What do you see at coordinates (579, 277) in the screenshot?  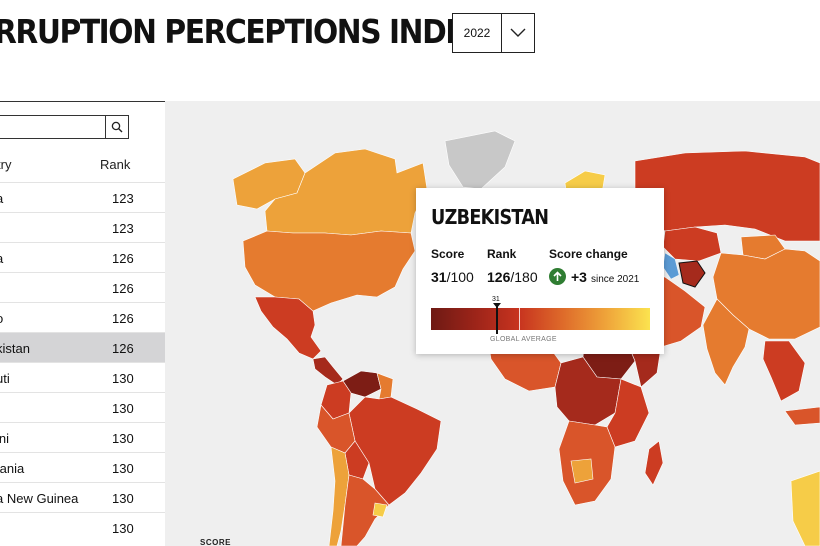 I see `tooltip-change-value: +3` at bounding box center [579, 277].